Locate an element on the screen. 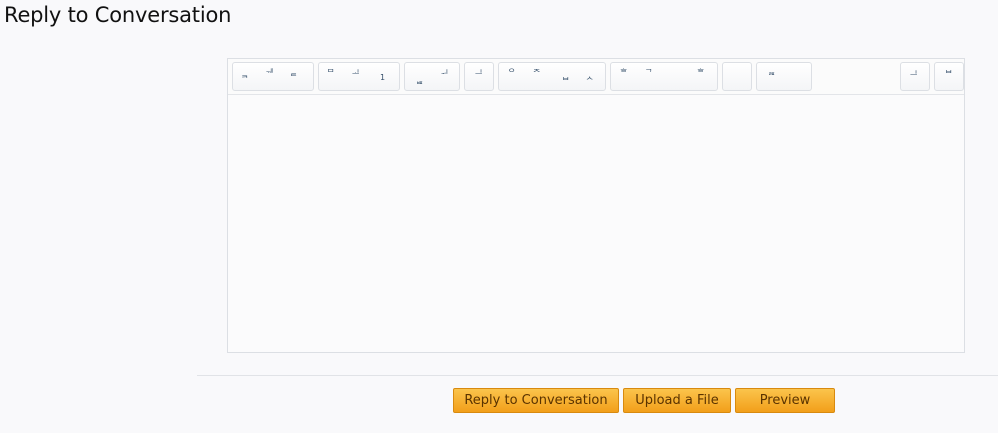  preview-button: Preview is located at coordinates (785, 400).